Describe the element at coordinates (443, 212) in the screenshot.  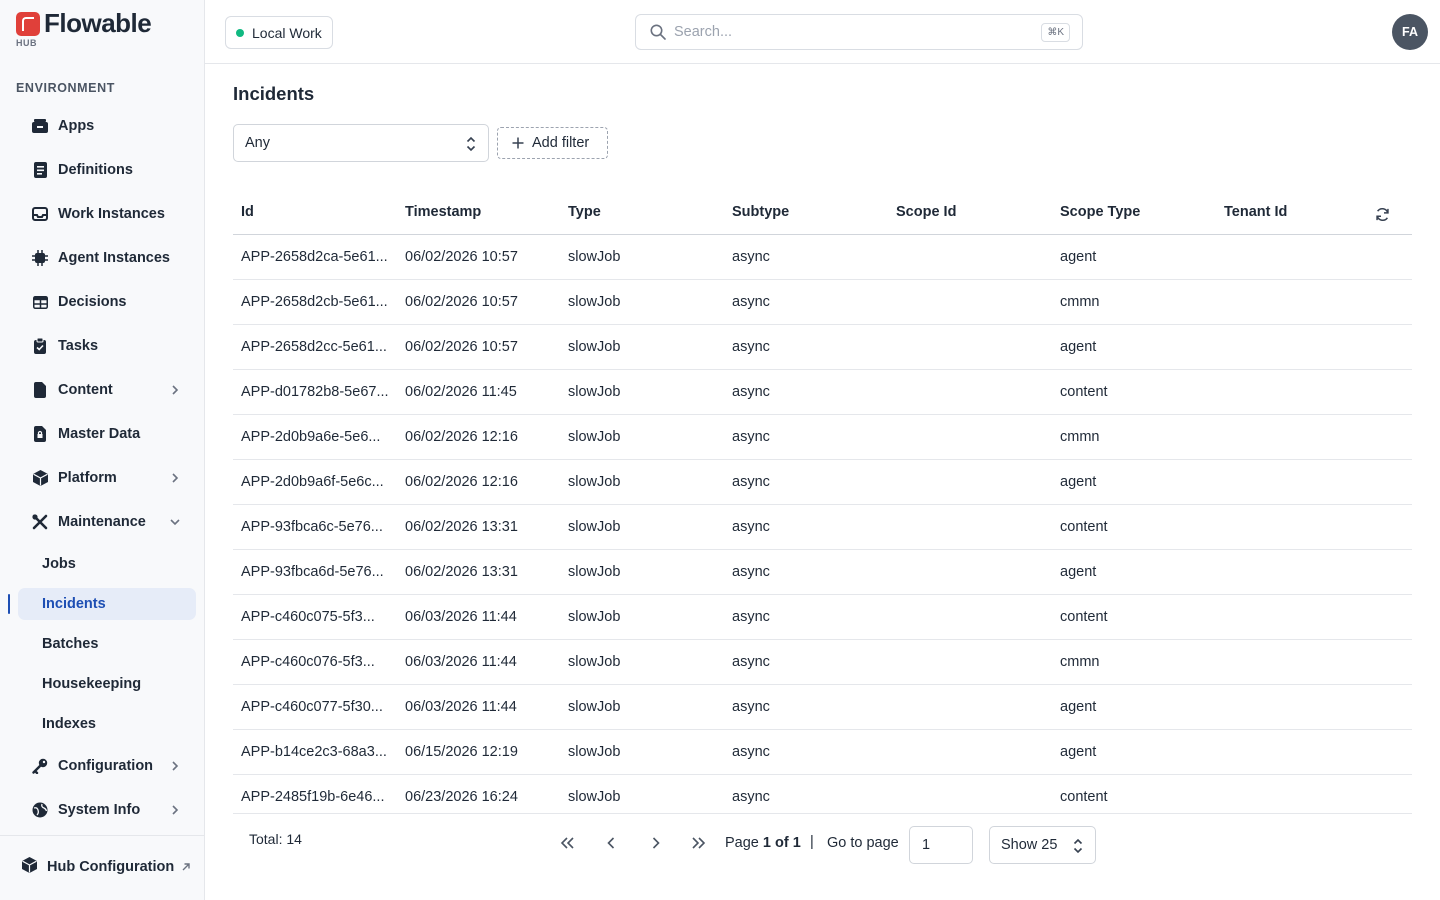
I see `column-header-timestamp: Timestamp` at that location.